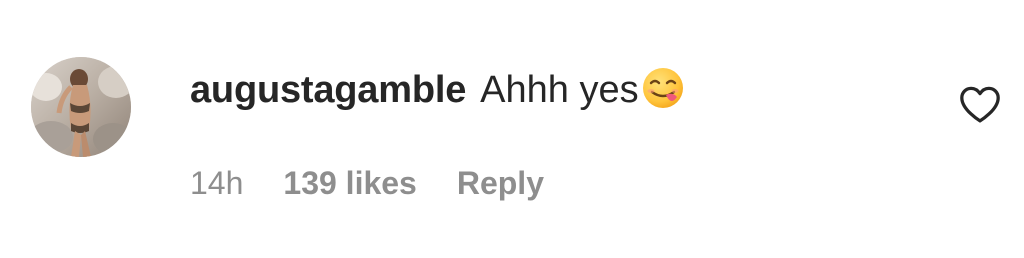  I want to click on comment-meta: 14h 139 likes Reply, so click(367, 183).